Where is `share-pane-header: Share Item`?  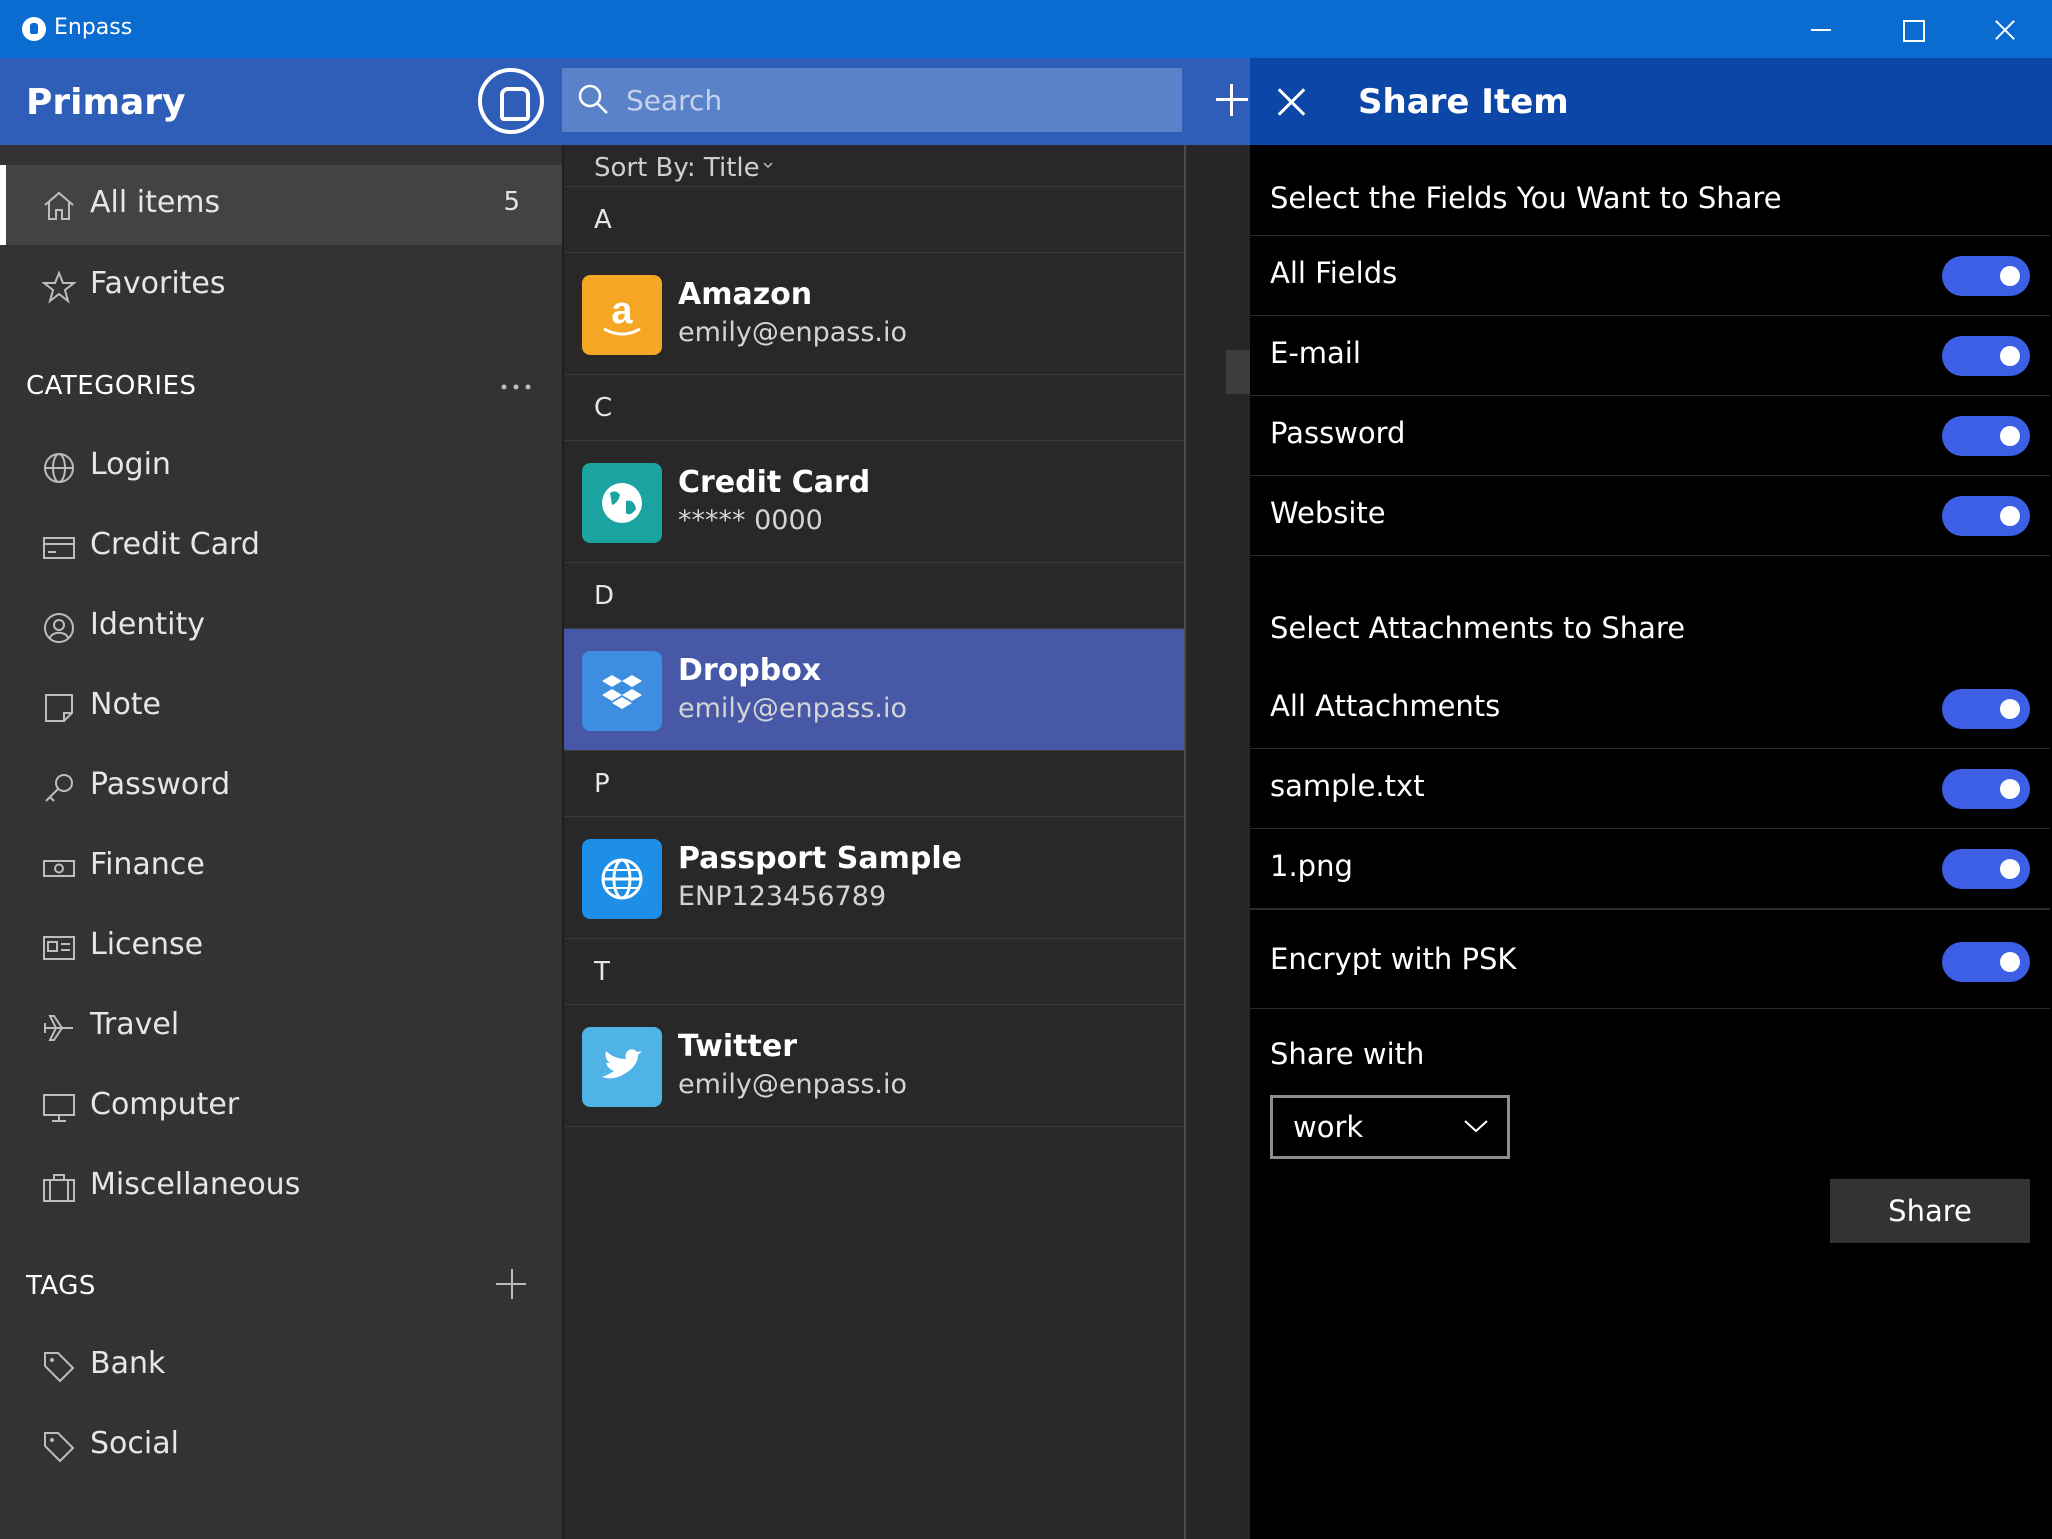
share-pane-header: Share Item is located at coordinates (1651, 101).